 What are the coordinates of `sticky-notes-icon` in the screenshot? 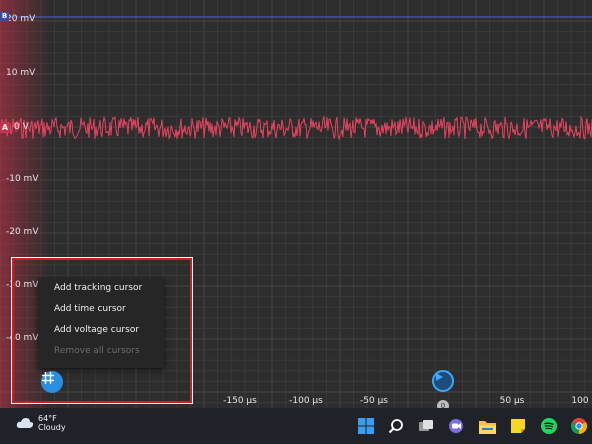 It's located at (518, 426).